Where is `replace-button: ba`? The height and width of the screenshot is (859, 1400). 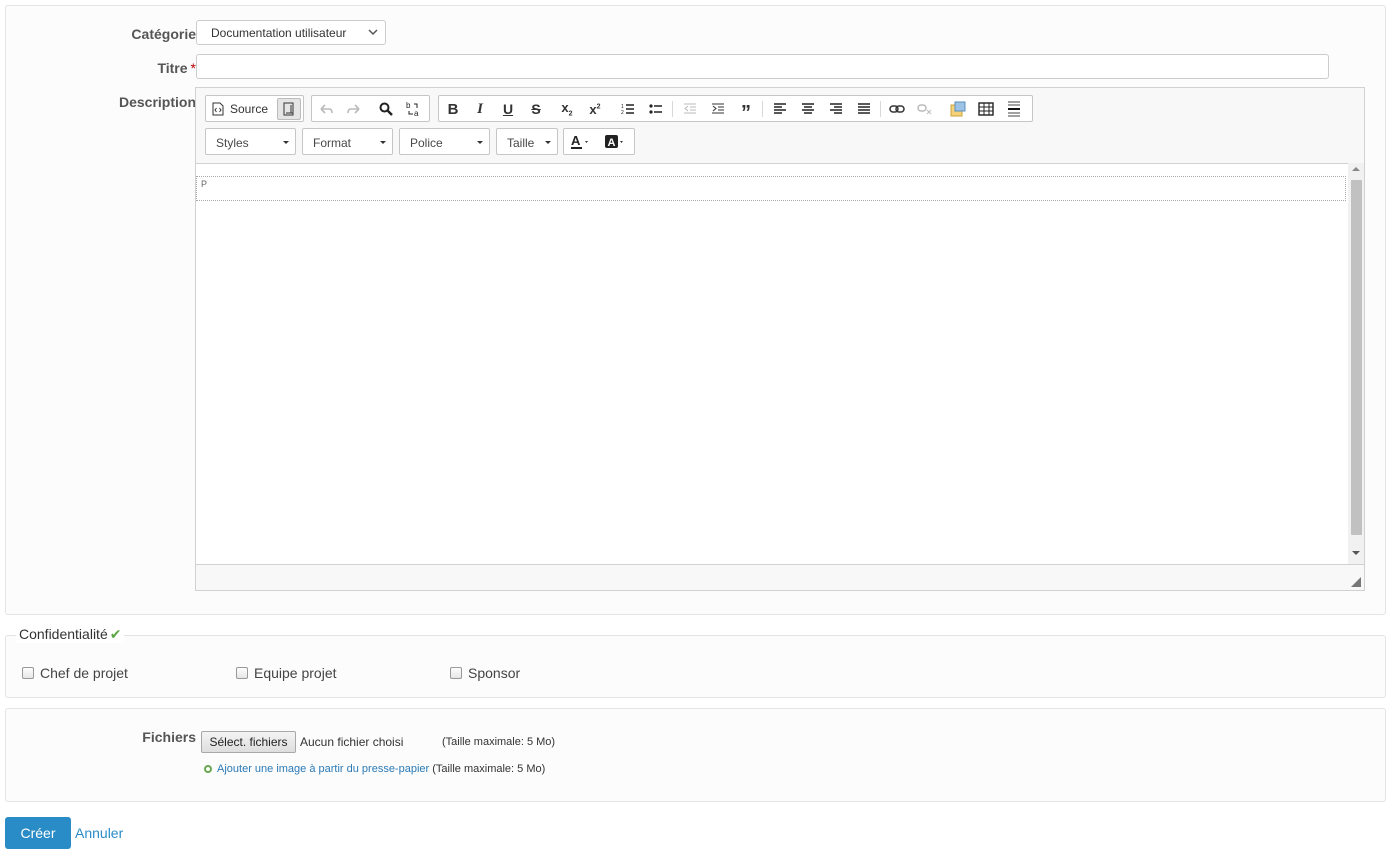 replace-button: ba is located at coordinates (414, 109).